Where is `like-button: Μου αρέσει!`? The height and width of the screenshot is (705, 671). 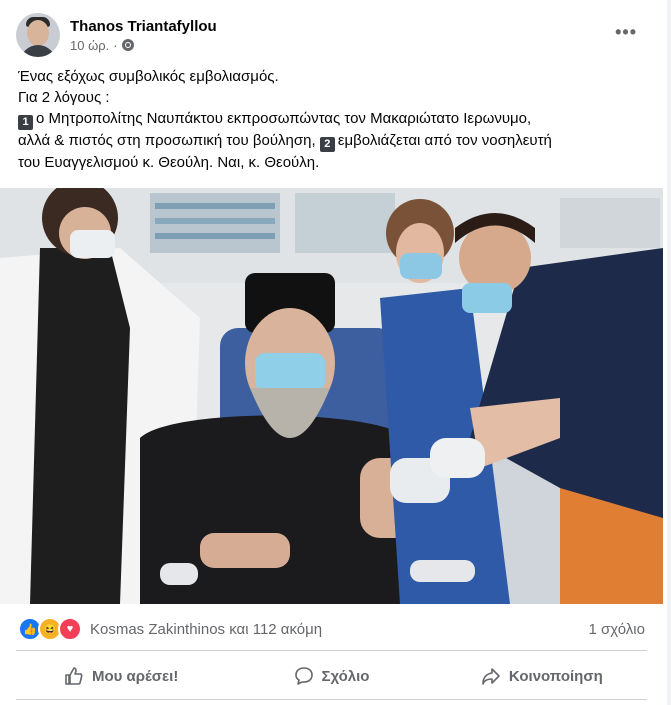 like-button: Μου αρέσει! is located at coordinates (121, 676).